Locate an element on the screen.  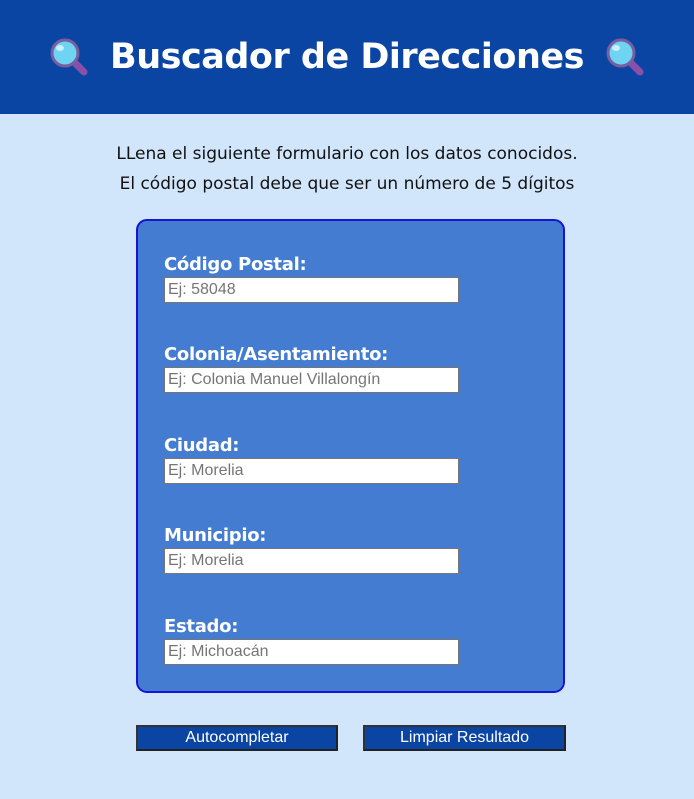
city-field-group: Ciudad: is located at coordinates (314, 459).